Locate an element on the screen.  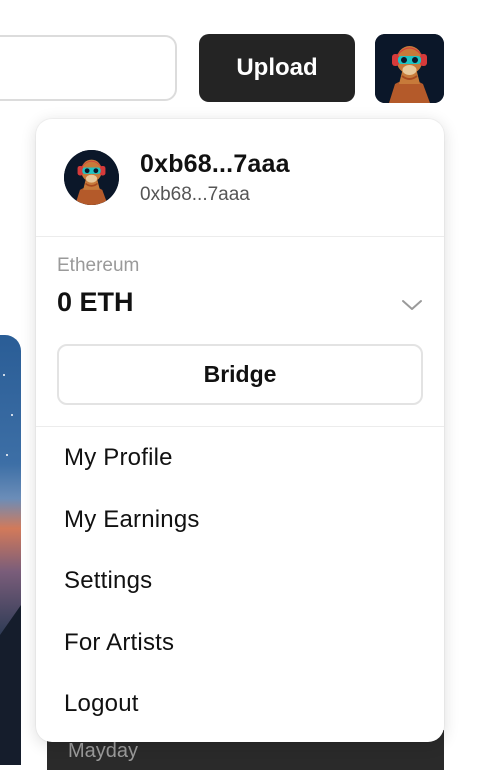
profile-display-name: 0xb68...7aaa is located at coordinates (215, 164).